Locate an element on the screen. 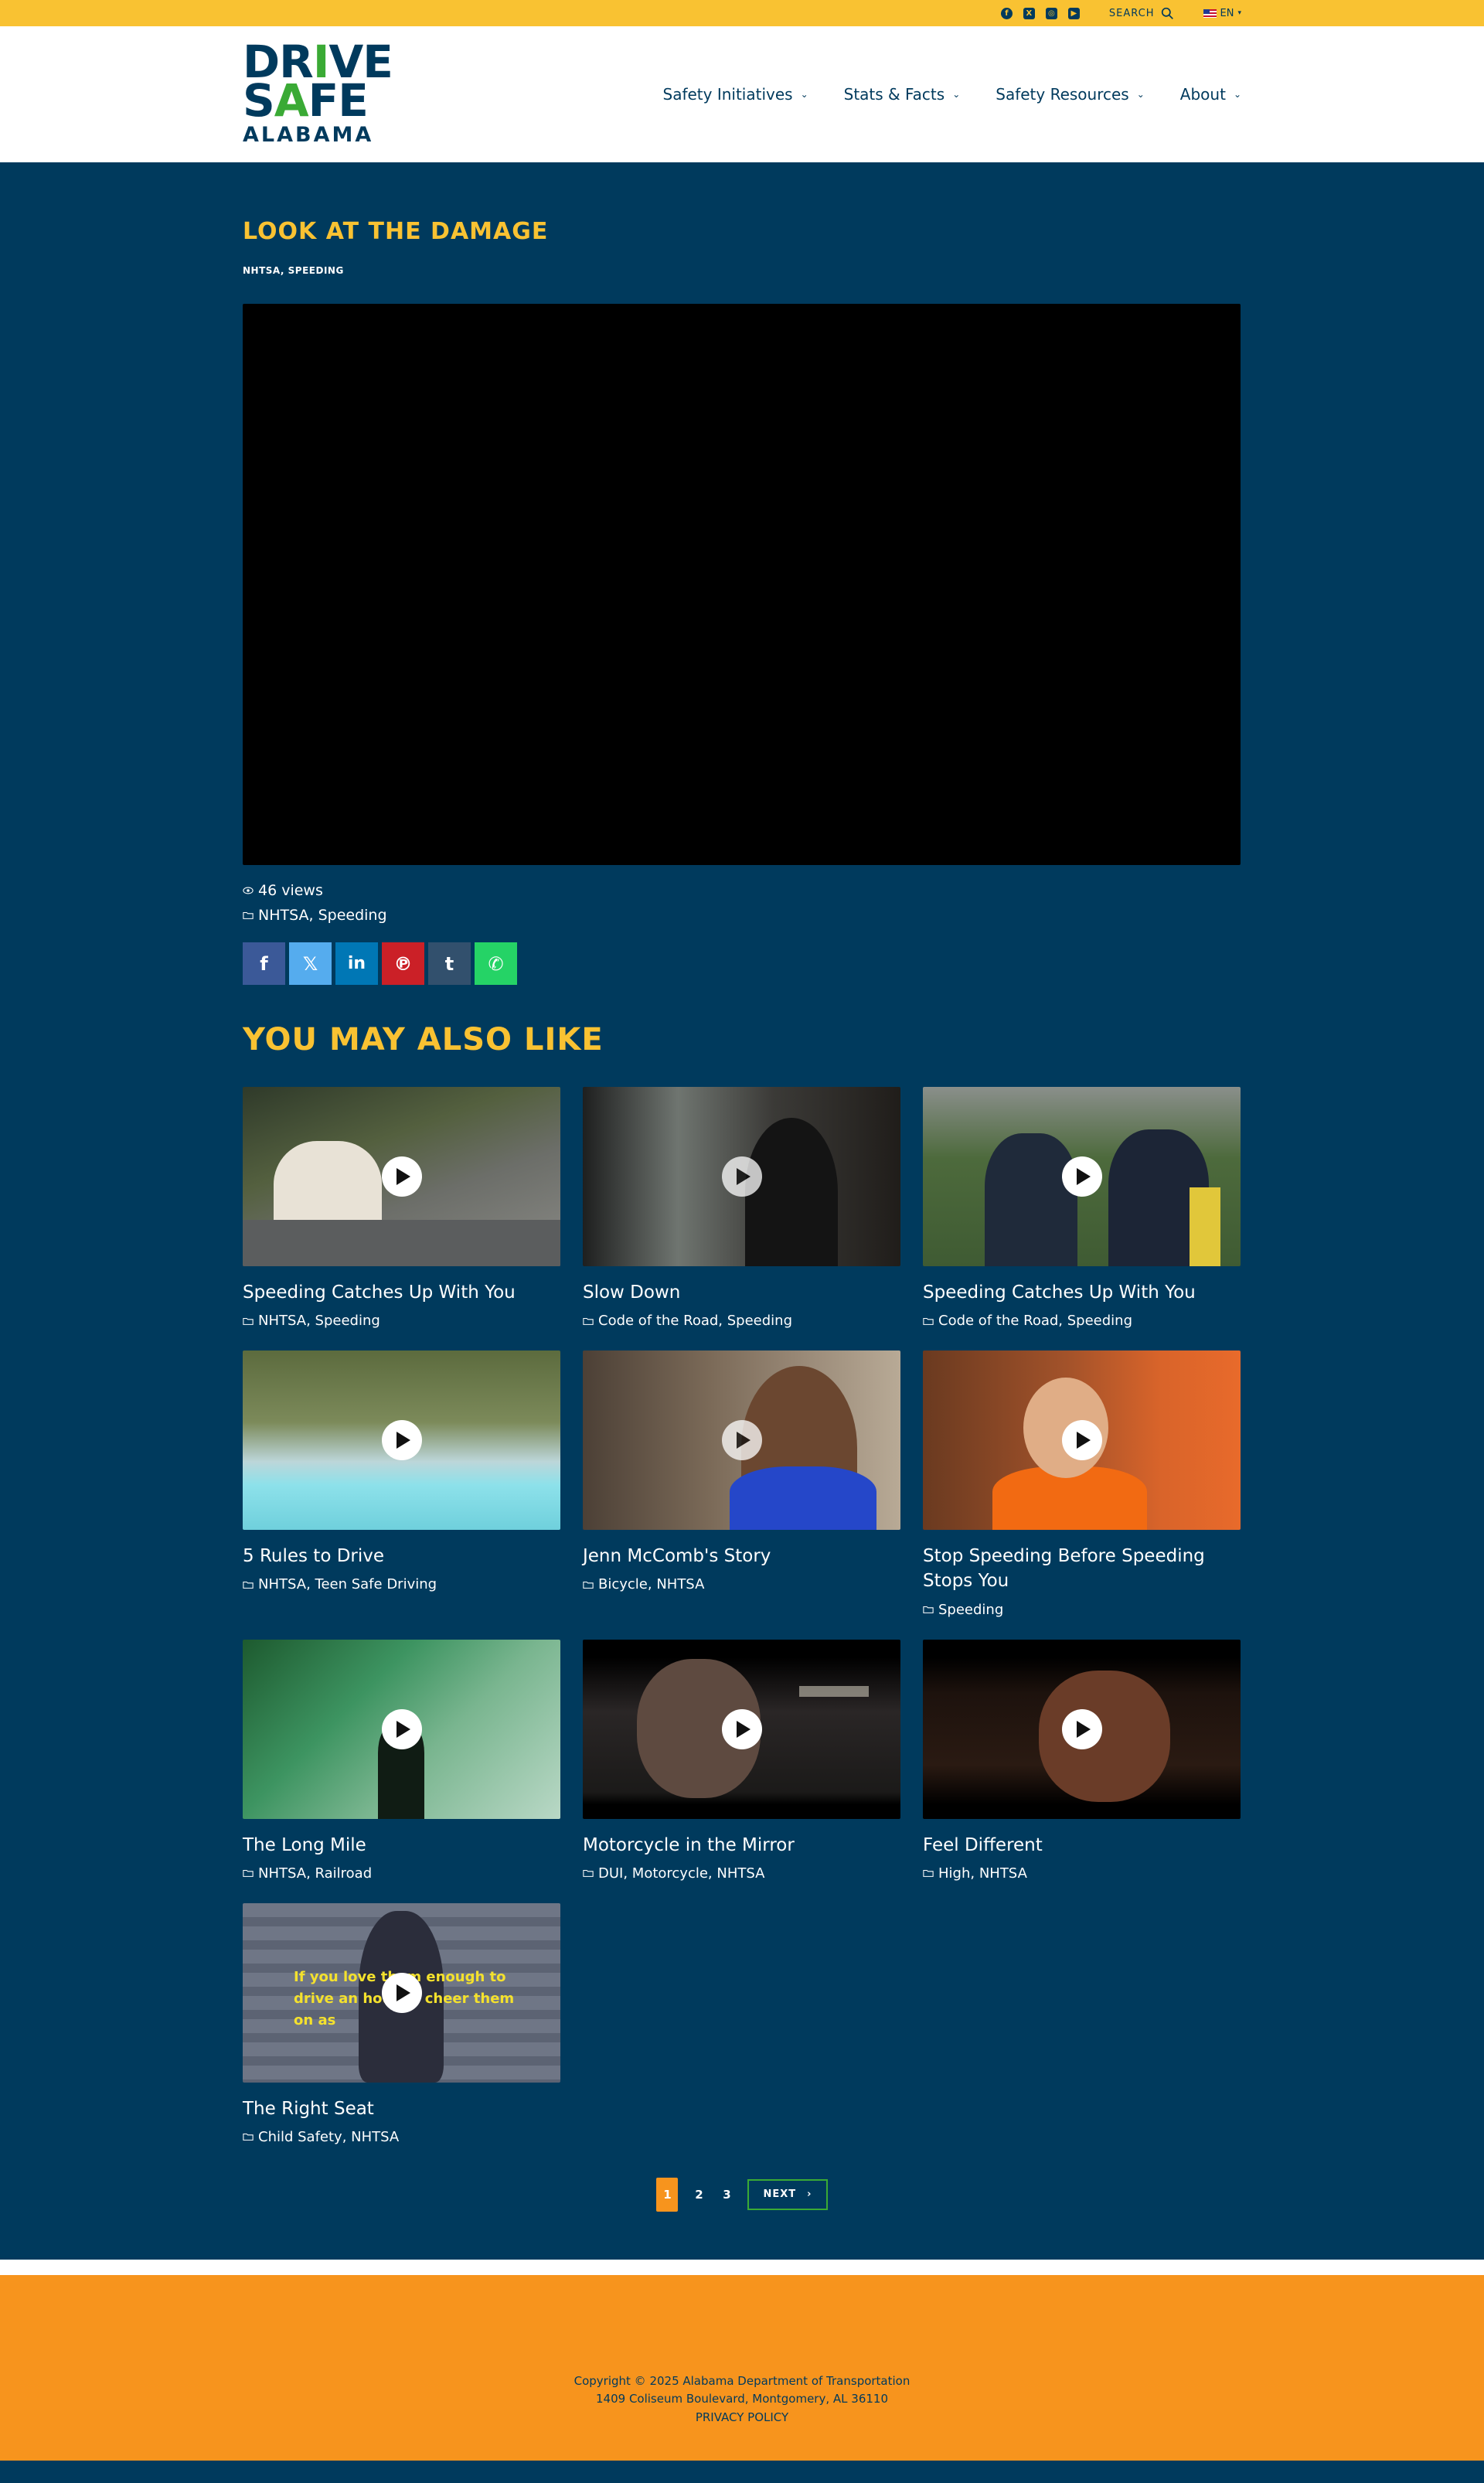  page-title: LOOK AT THE DAMAGE is located at coordinates (396, 231).